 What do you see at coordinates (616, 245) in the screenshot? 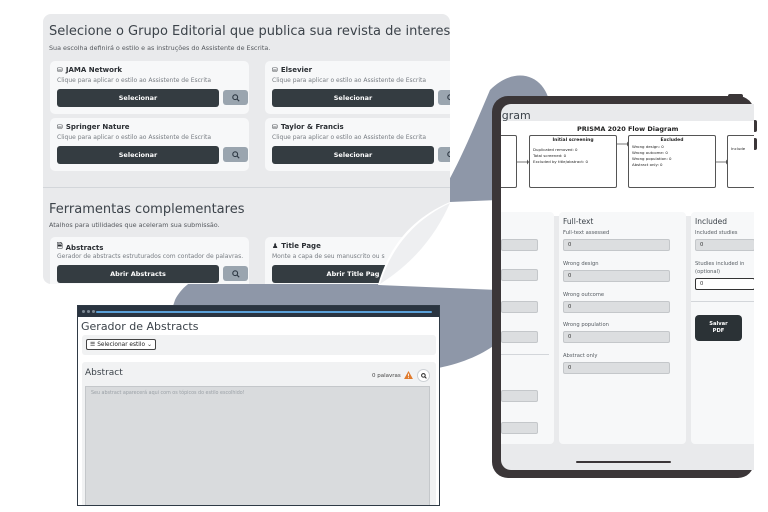
I see `fulltext-assessed-input: 0` at bounding box center [616, 245].